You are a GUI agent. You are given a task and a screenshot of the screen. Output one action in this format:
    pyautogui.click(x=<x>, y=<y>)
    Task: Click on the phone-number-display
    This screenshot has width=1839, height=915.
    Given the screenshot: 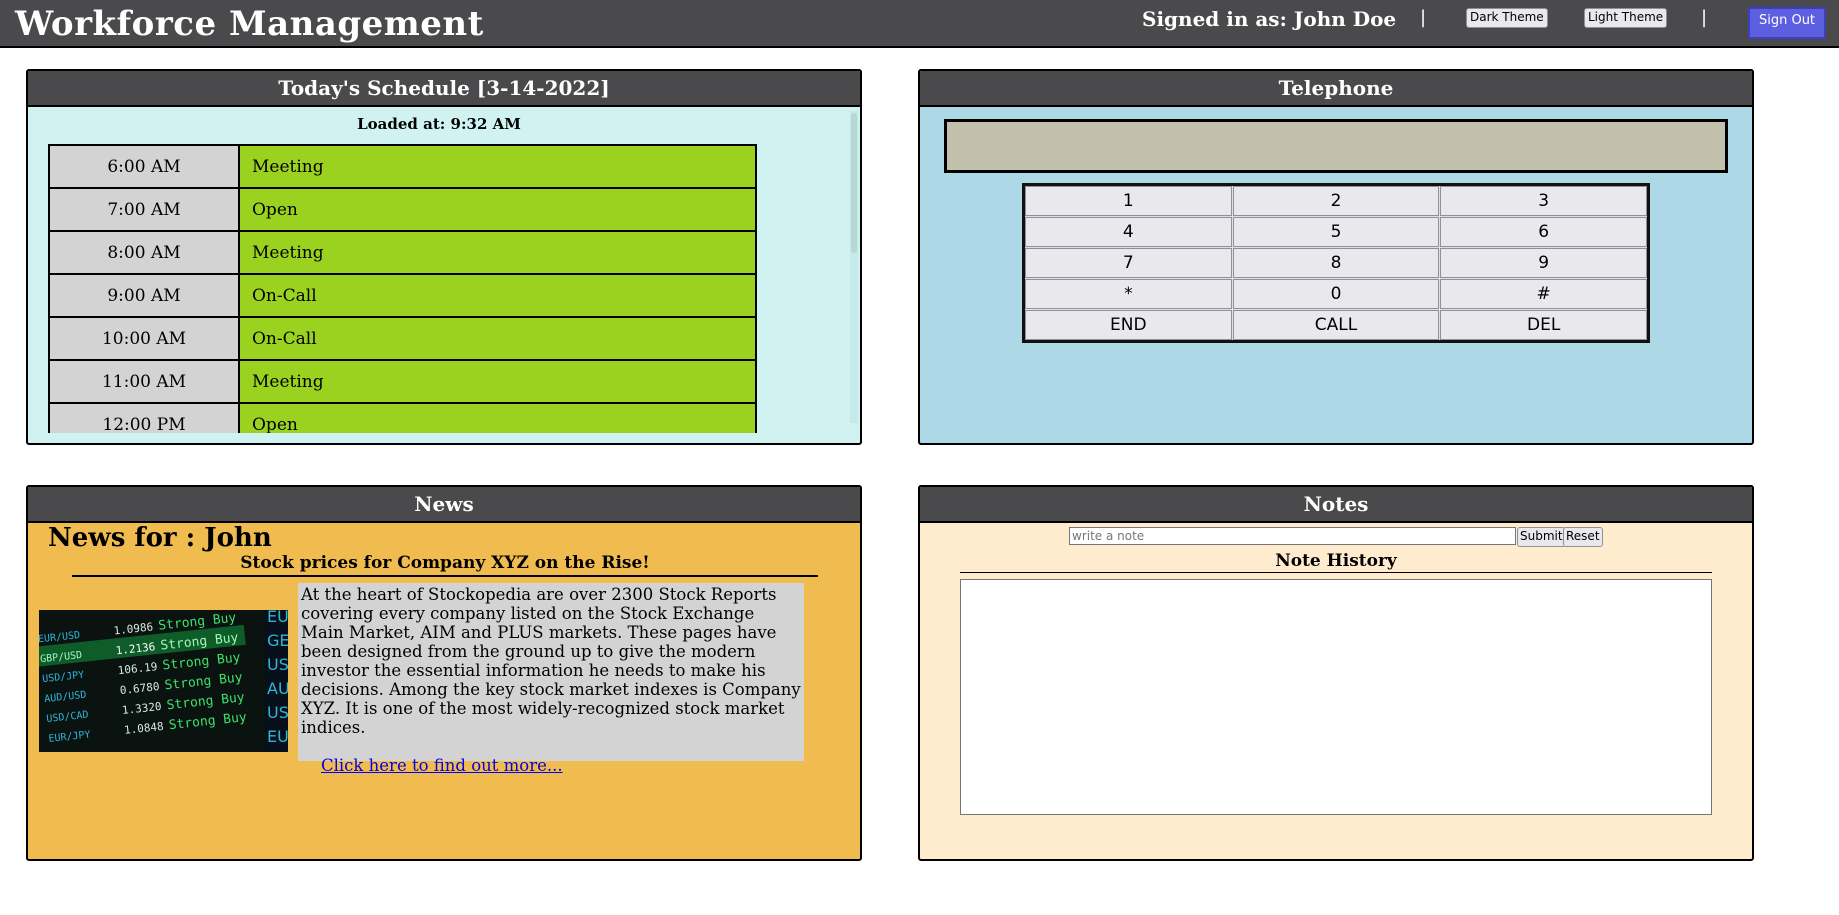 What is the action you would take?
    pyautogui.click(x=1336, y=146)
    